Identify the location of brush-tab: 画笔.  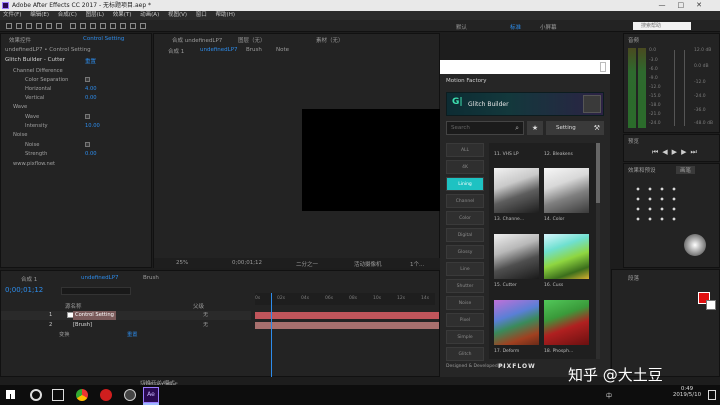
(686, 170).